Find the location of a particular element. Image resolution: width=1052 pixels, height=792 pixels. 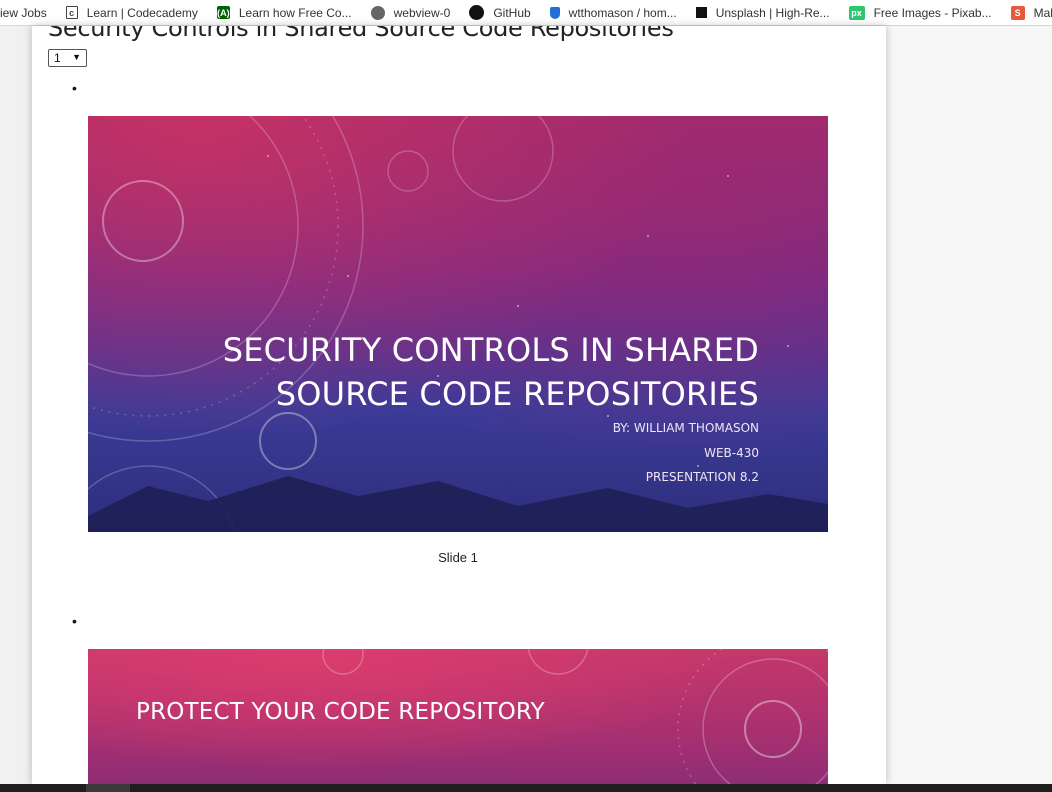

bookmark-codecademy: c Learn | Codecademy is located at coordinates (131, 12).